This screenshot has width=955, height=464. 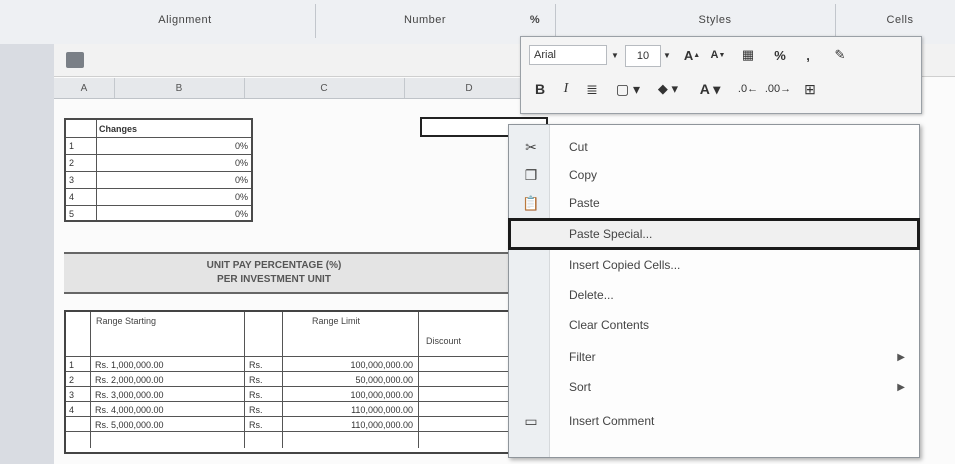 What do you see at coordinates (568, 55) in the screenshot?
I see `font-name-box: Arial` at bounding box center [568, 55].